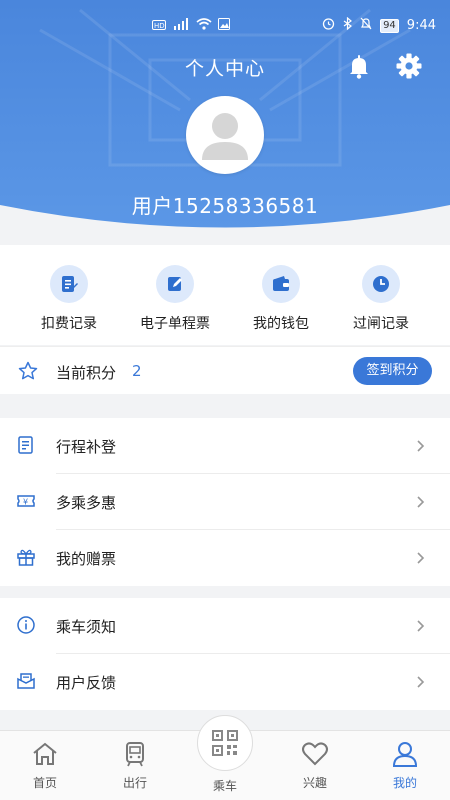  I want to click on gear-icon, so click(409, 68).